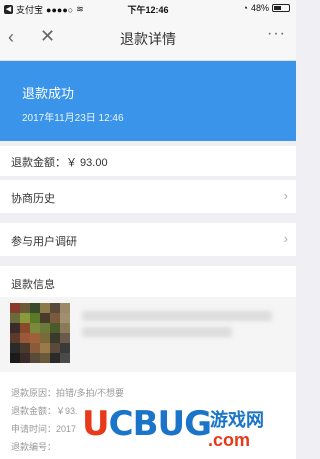  Describe the element at coordinates (33, 199) in the screenshot. I see `negotiation-history-label: 协商历史` at that location.